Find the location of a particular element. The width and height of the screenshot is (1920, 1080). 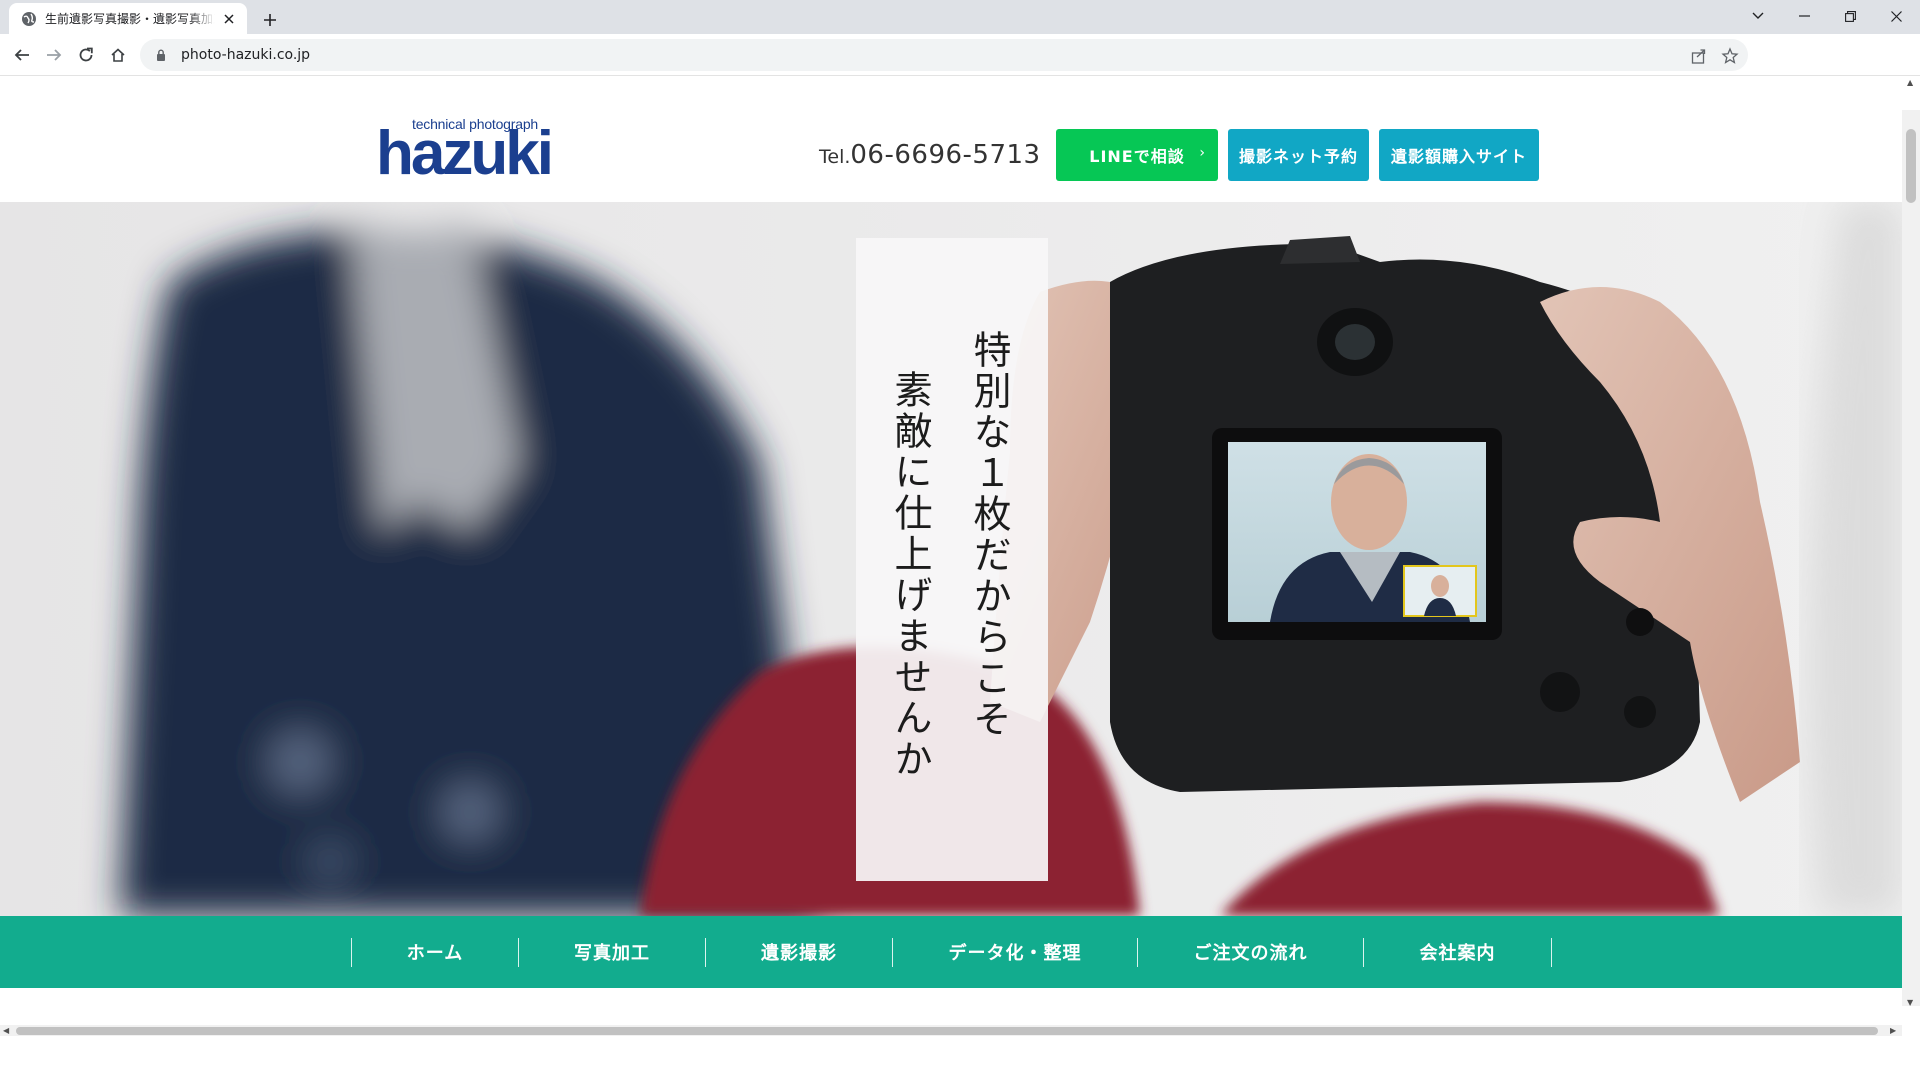

hero-headline-line2: 素敵に仕上げませんか is located at coordinates (910, 575).